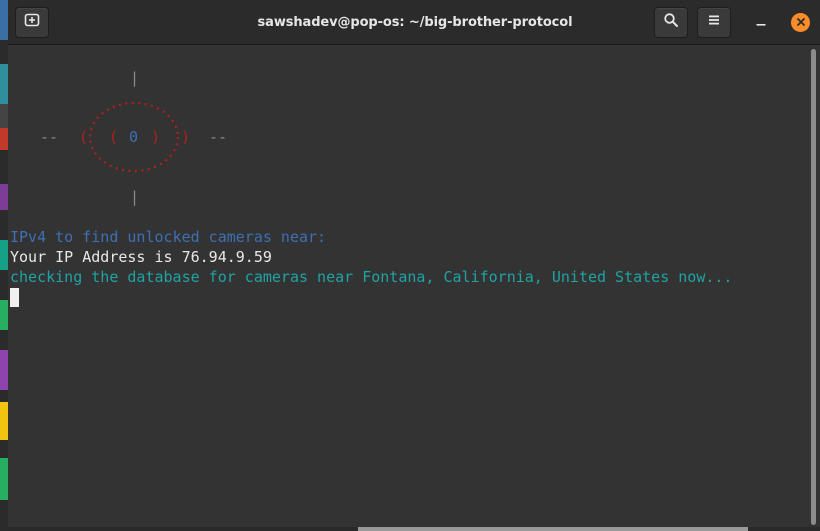 This screenshot has width=820, height=531. Describe the element at coordinates (168, 237) in the screenshot. I see `terminal-prompt-line: IPv4 to find unlocked cameras near:` at that location.